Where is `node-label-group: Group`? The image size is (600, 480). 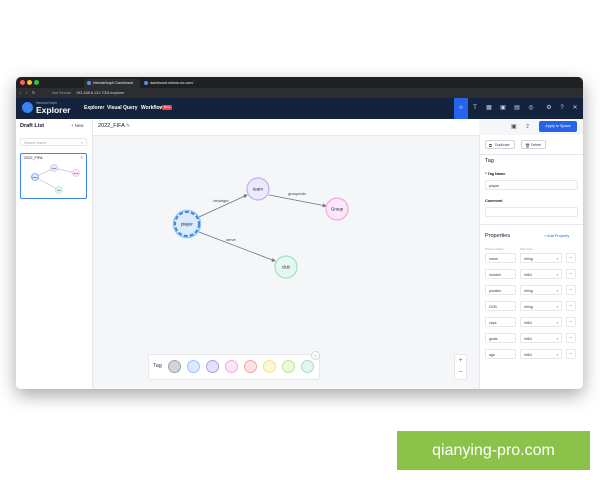
node-label-group: Group is located at coordinates (337, 209).